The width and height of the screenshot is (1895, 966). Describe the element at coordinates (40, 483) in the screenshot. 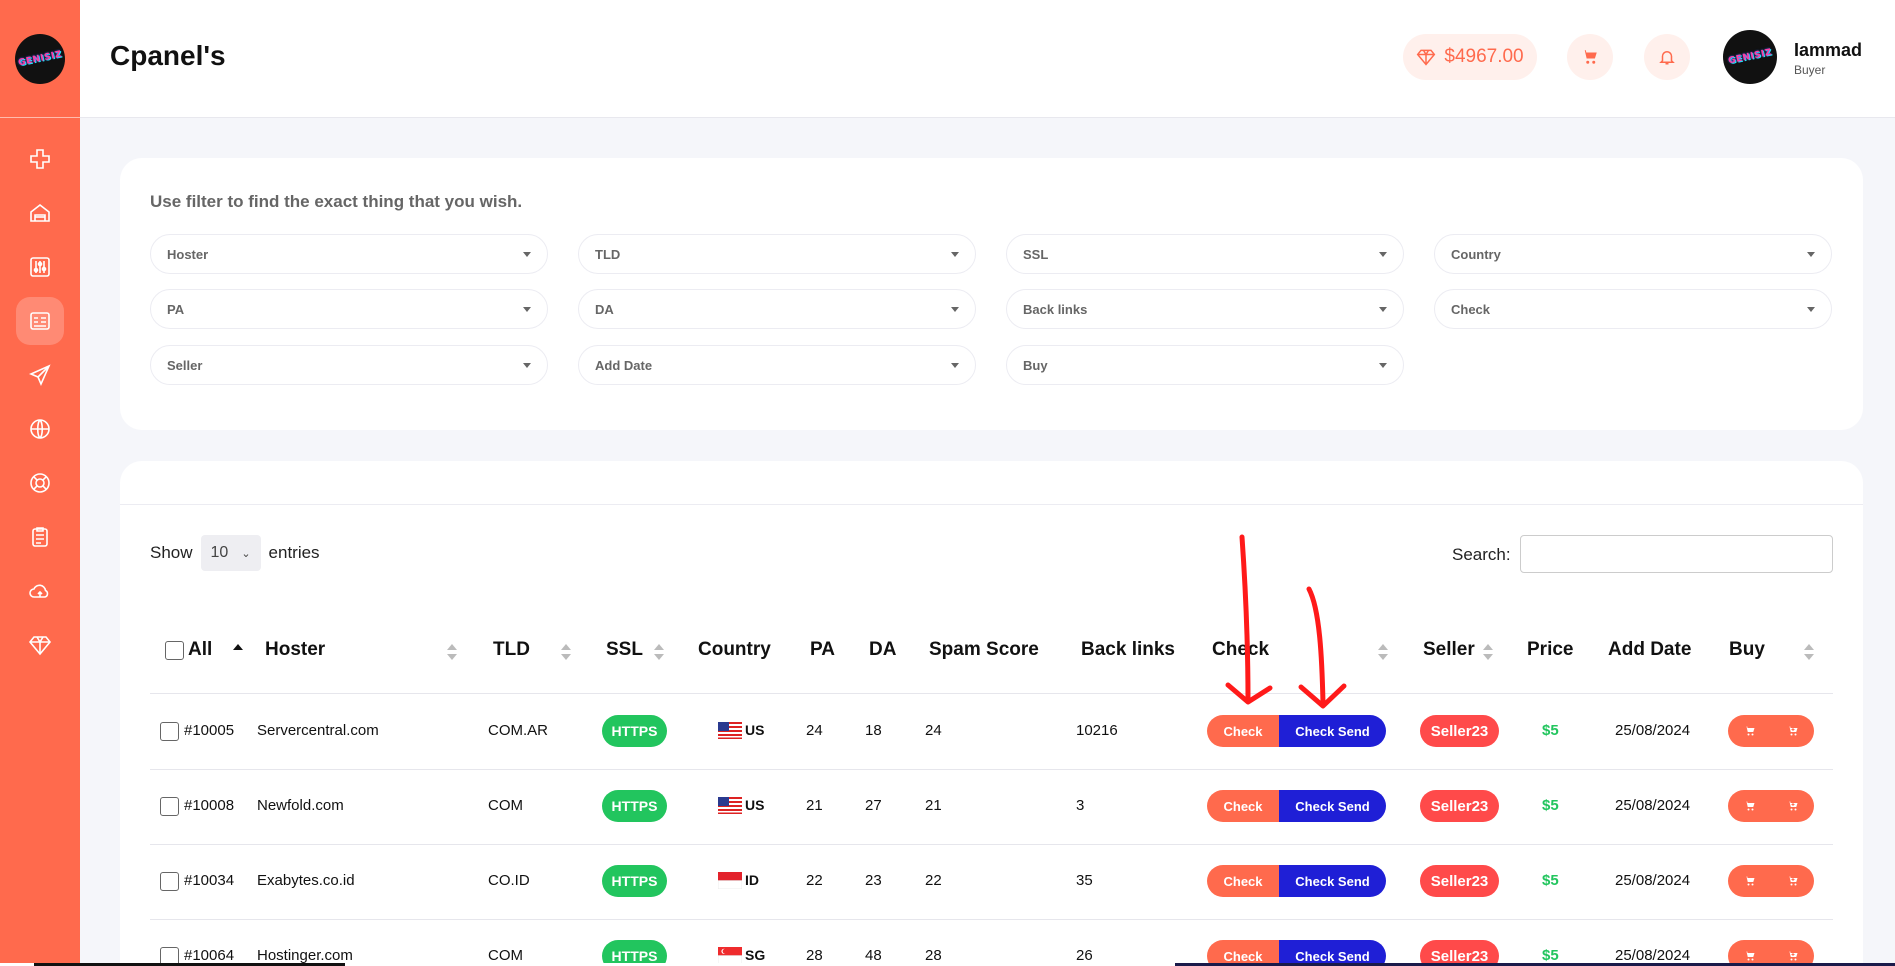

I see `sidebar-item-support` at that location.